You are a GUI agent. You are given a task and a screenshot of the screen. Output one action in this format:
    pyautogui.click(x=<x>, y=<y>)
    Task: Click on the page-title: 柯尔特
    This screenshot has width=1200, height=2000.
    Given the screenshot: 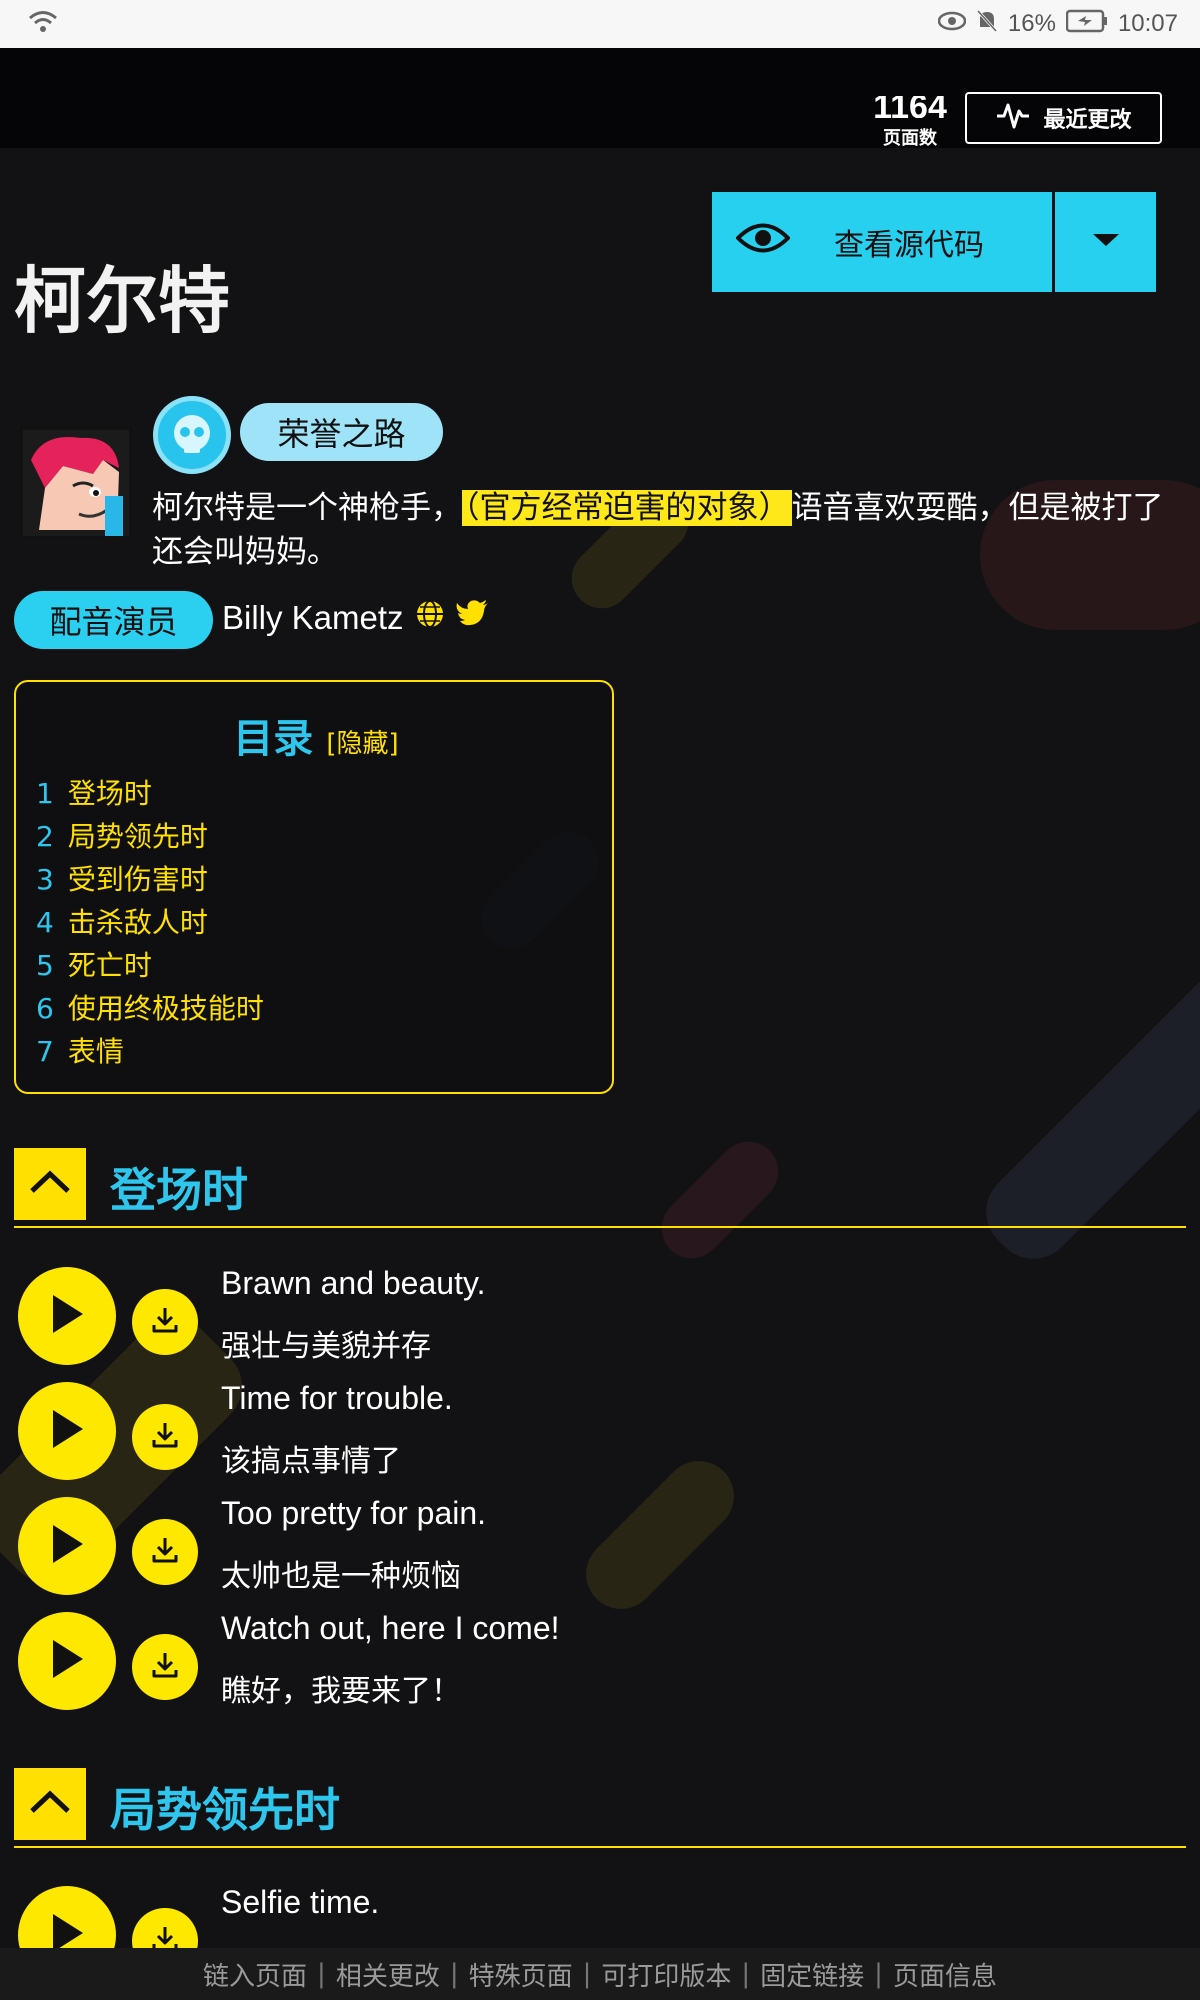 What is the action you would take?
    pyautogui.click(x=122, y=301)
    